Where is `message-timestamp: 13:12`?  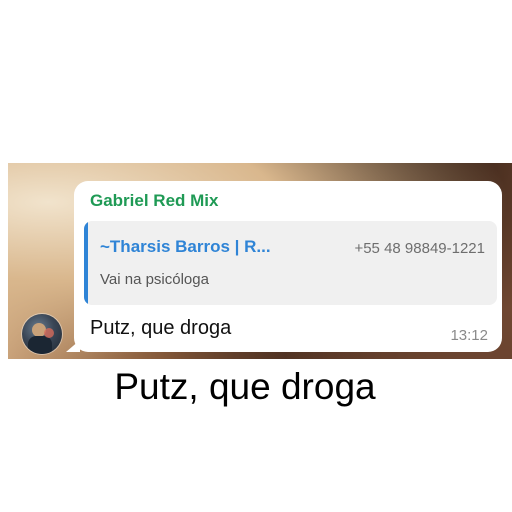 message-timestamp: 13:12 is located at coordinates (469, 335).